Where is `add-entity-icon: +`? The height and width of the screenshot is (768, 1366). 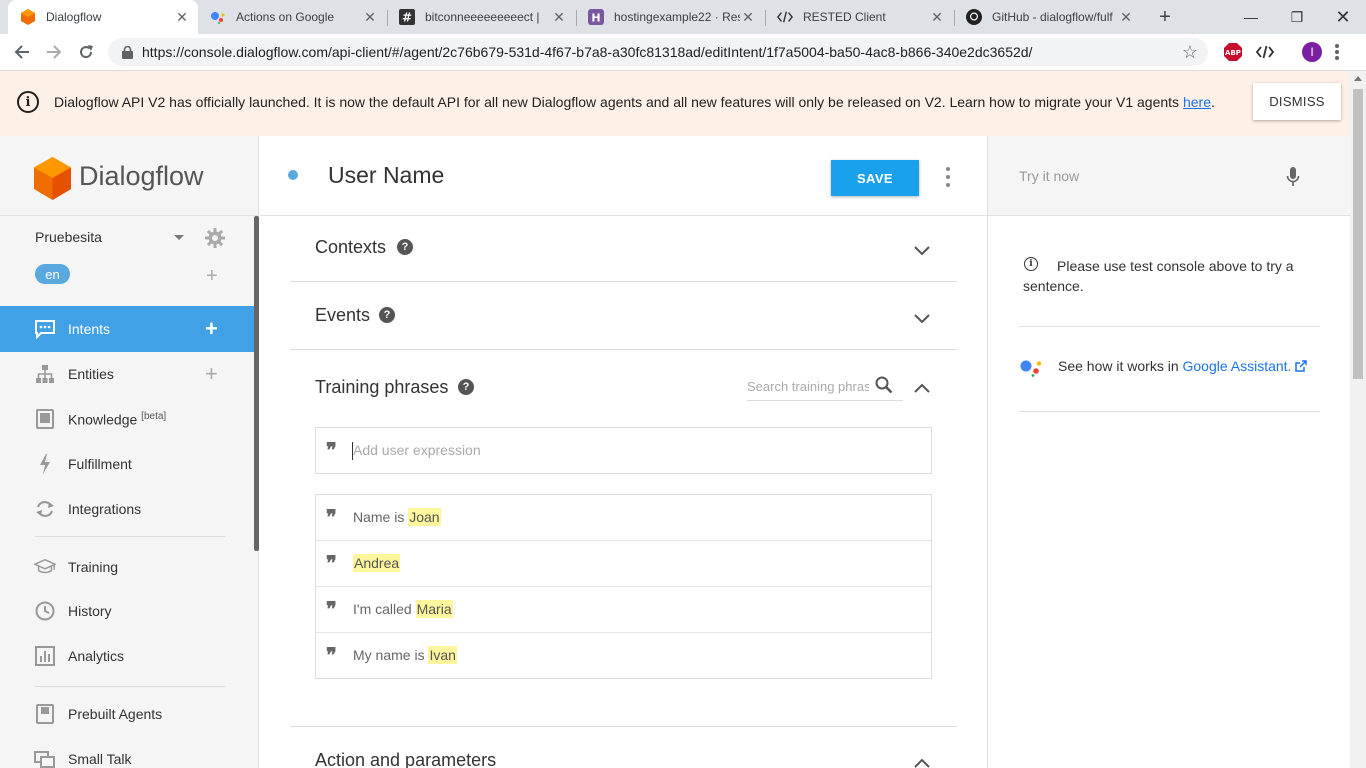 add-entity-icon: + is located at coordinates (211, 374).